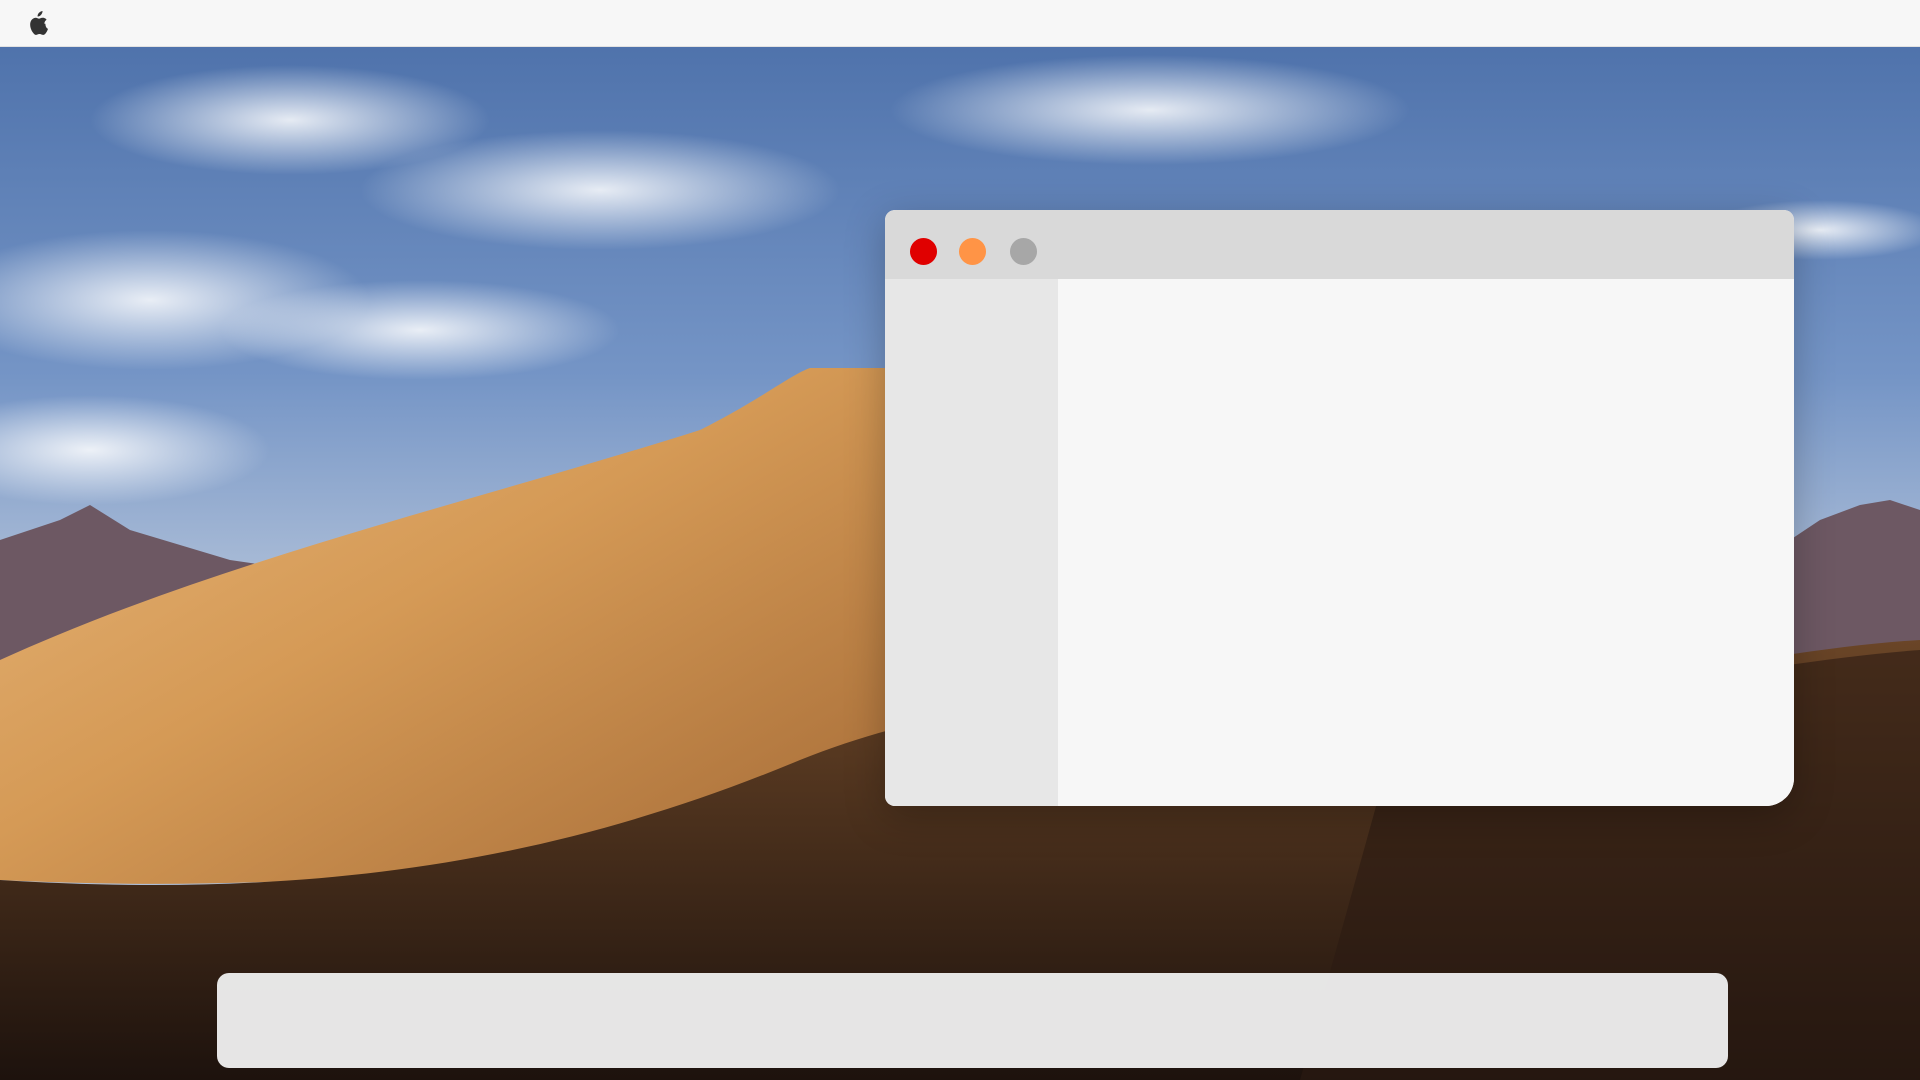 The height and width of the screenshot is (1080, 1920). Describe the element at coordinates (972, 1020) in the screenshot. I see `dock` at that location.